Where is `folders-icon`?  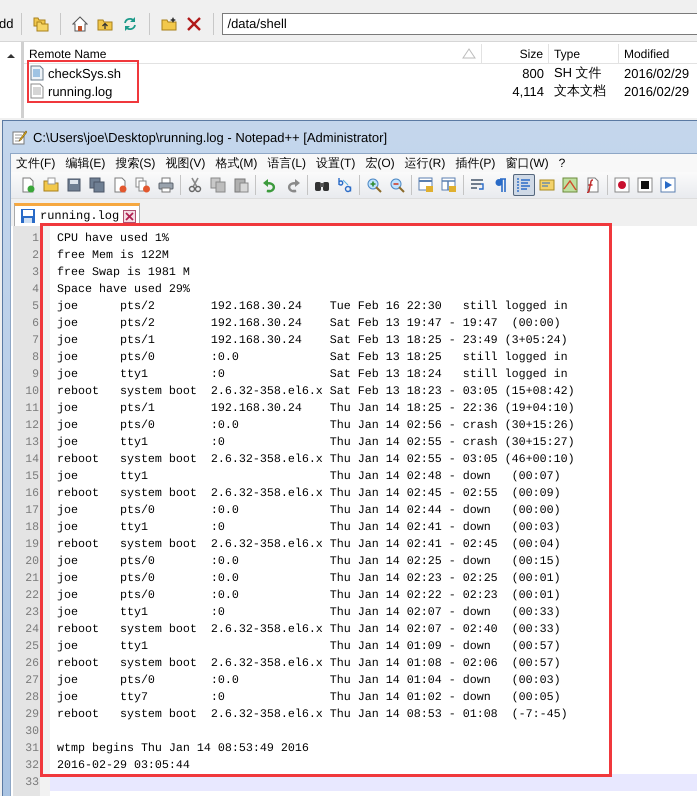 folders-icon is located at coordinates (41, 24).